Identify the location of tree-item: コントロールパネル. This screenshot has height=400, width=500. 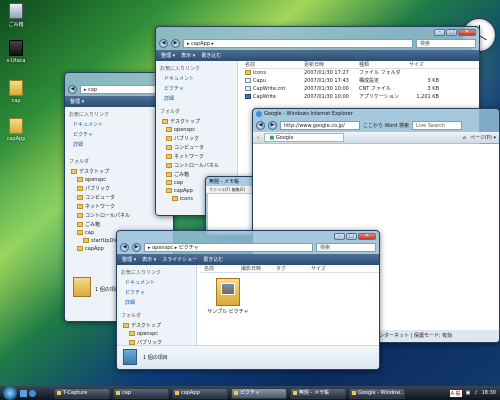
(196, 165).